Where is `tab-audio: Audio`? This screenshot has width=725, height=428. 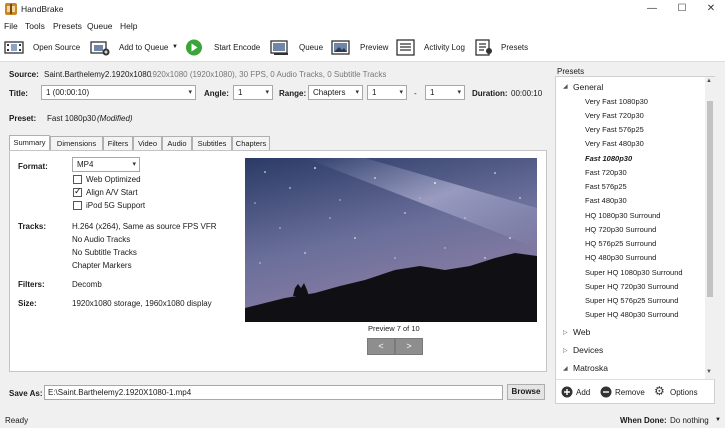 tab-audio: Audio is located at coordinates (177, 143).